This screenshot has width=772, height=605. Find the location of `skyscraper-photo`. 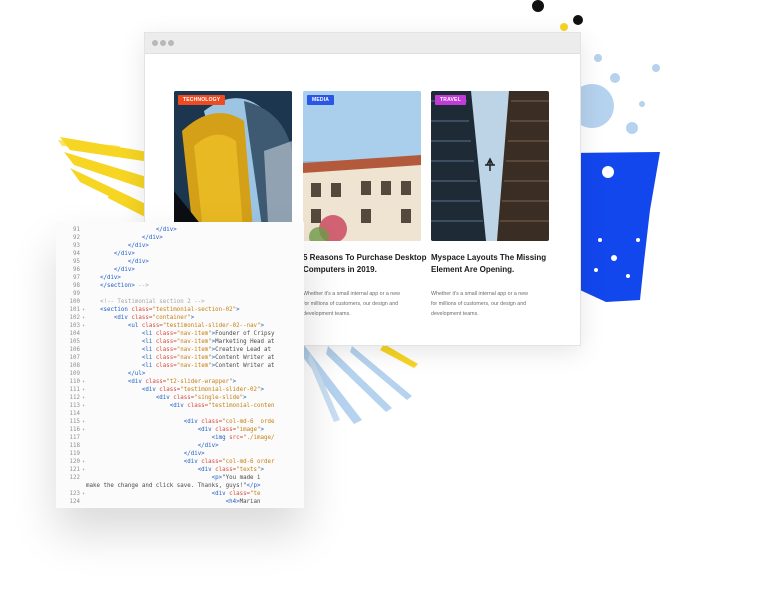

skyscraper-photo is located at coordinates (490, 166).